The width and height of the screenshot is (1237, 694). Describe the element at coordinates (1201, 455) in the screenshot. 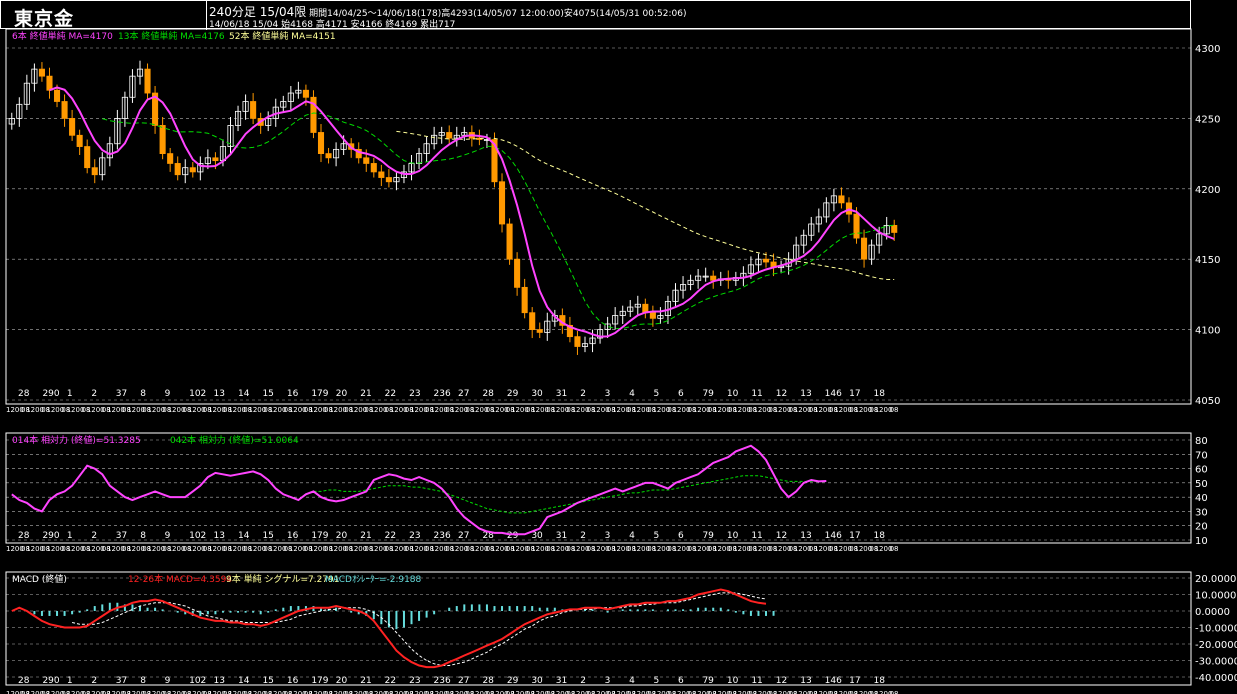

I see `y-tick-label: 70` at that location.